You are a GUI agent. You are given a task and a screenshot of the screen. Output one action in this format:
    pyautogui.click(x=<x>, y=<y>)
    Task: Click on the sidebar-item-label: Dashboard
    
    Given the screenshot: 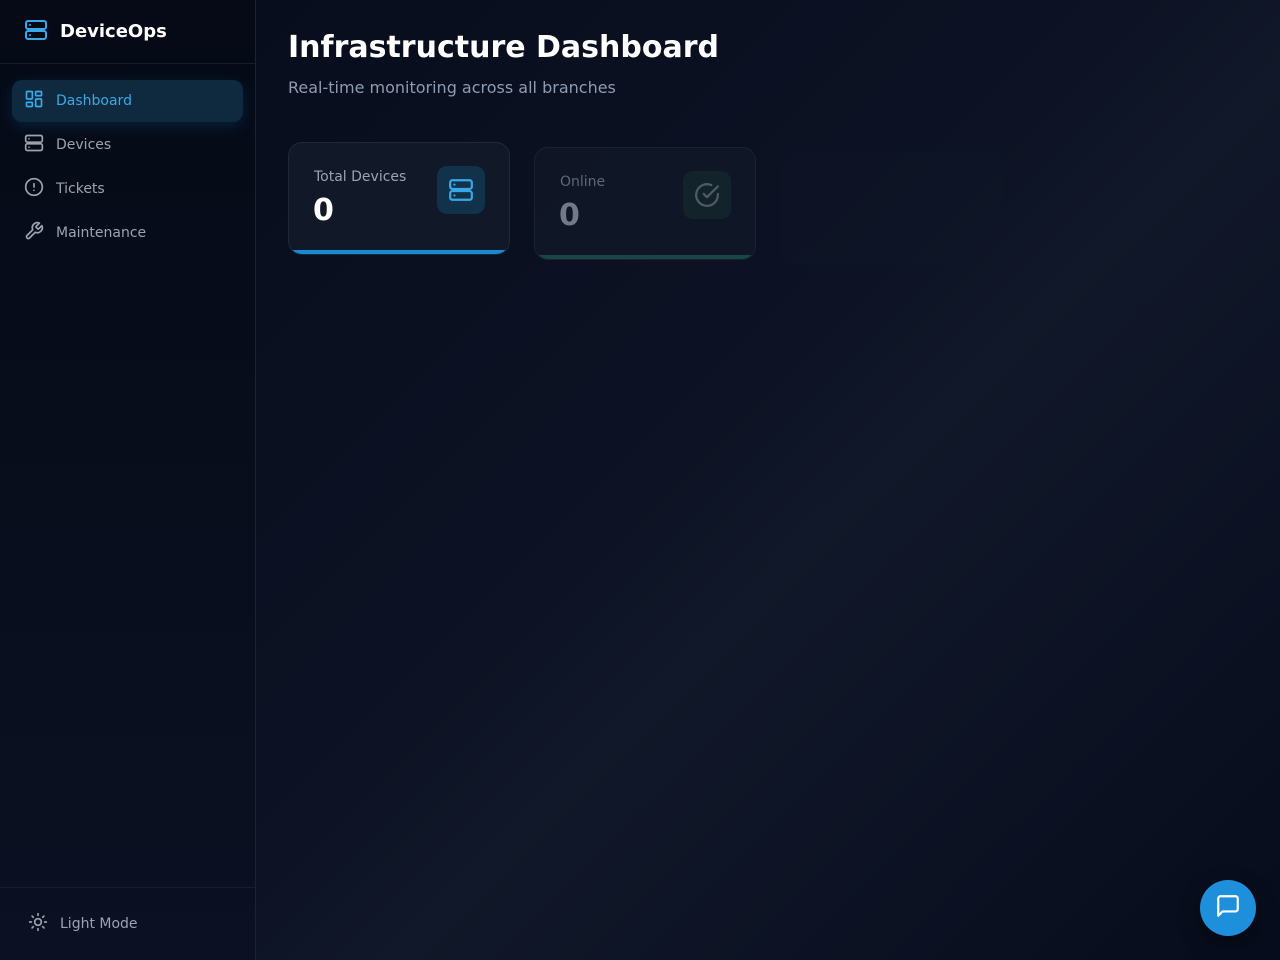 What is the action you would take?
    pyautogui.click(x=94, y=101)
    